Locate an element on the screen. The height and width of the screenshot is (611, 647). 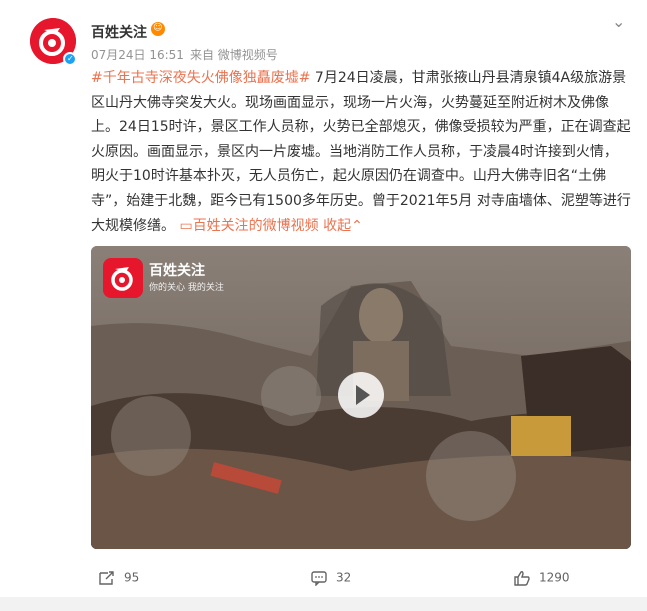
collapse-link: 收起⌃ is located at coordinates (343, 226).